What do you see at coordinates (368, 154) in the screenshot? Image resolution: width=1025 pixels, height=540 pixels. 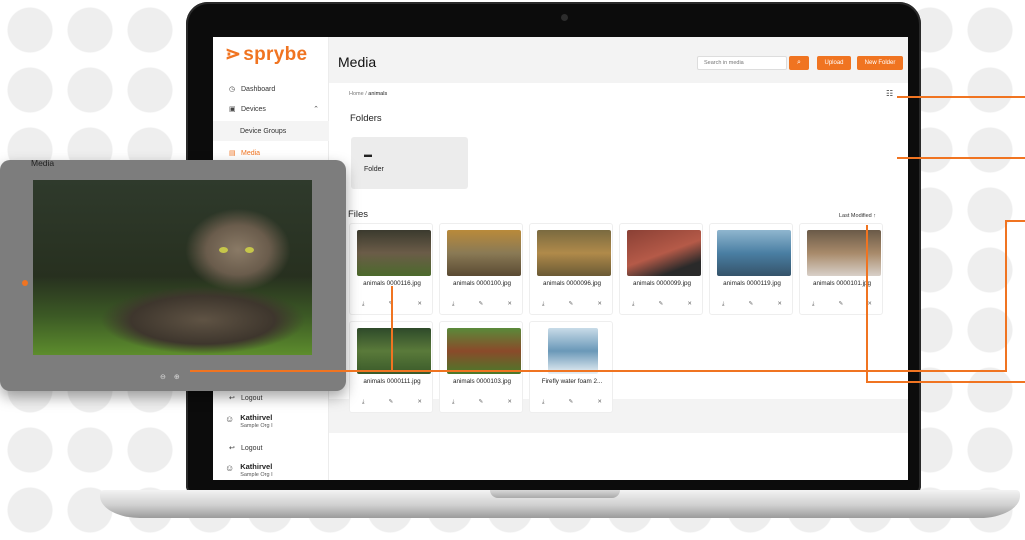 I see `folder-icon: ▬` at bounding box center [368, 154].